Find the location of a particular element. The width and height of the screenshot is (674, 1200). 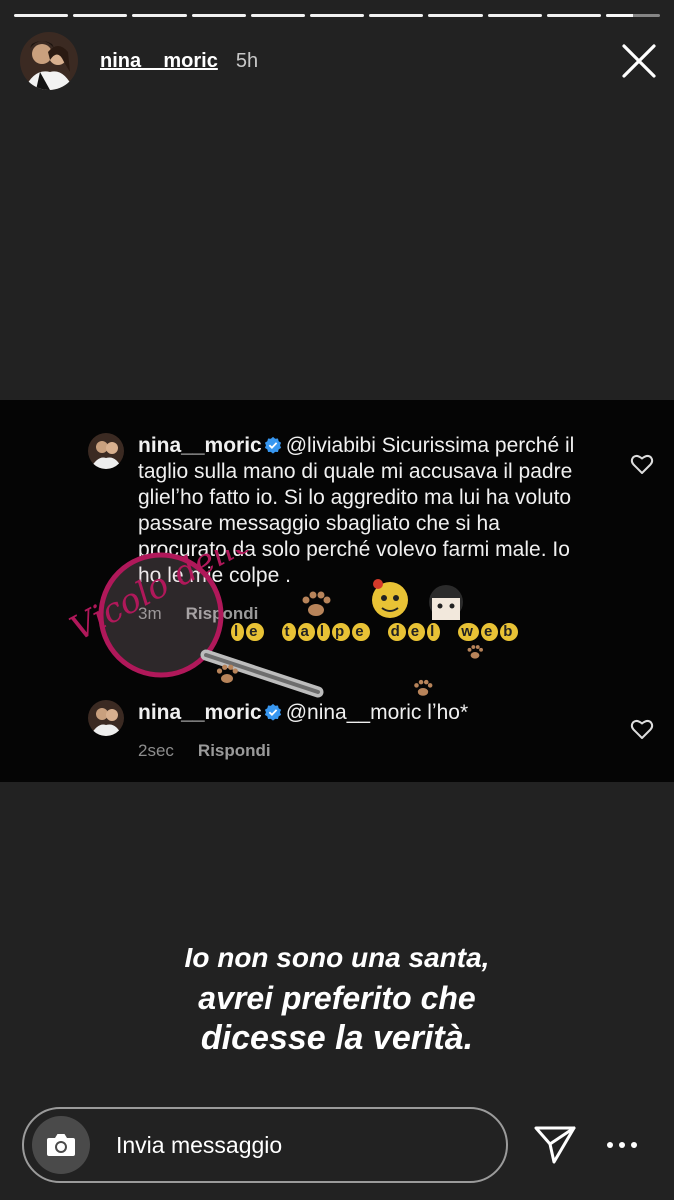

message-input: Invia messaggio is located at coordinates (265, 1145).